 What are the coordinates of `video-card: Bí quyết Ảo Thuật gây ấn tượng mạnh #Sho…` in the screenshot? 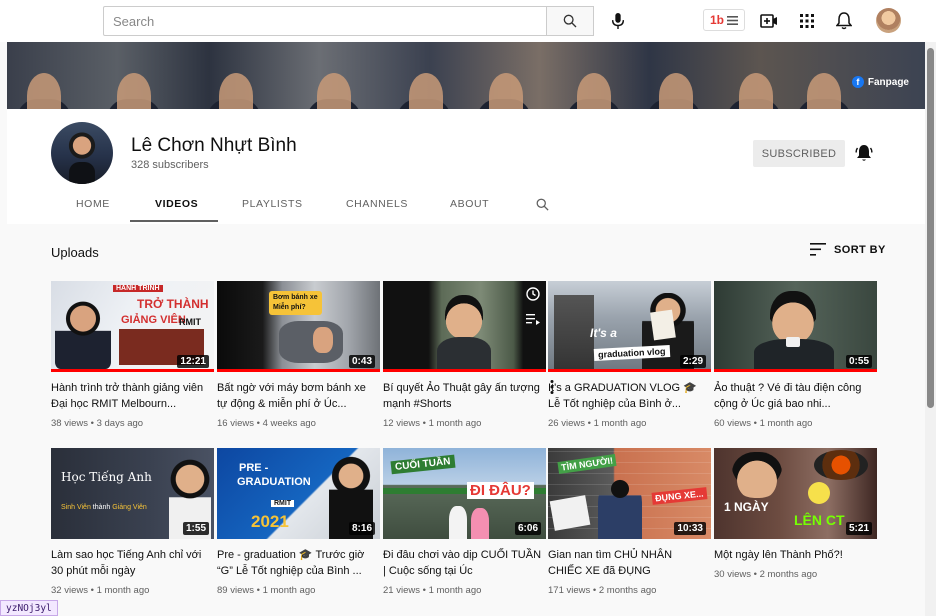 It's located at (468, 355).